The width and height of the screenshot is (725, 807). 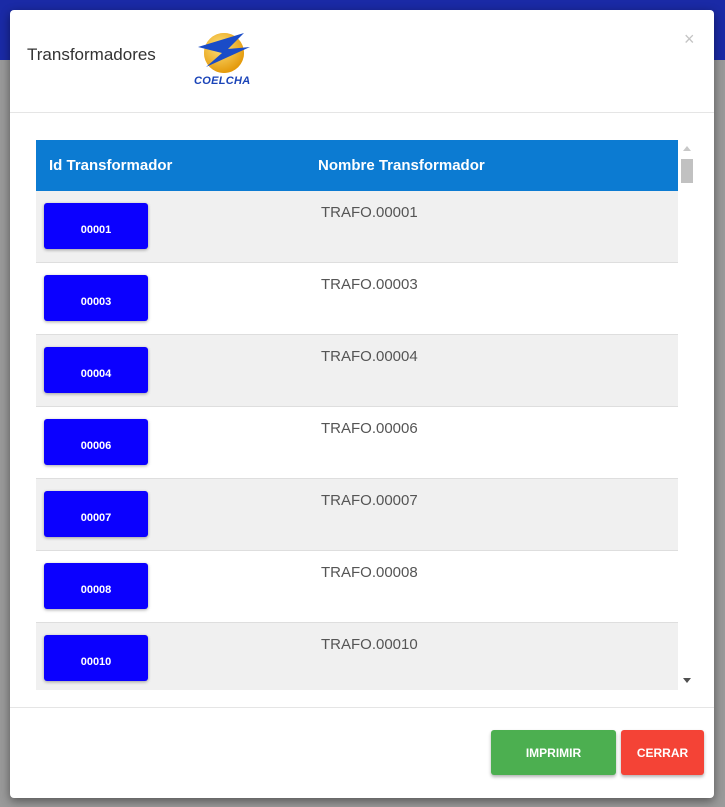 I want to click on modal-title: Transformadores, so click(x=91, y=54).